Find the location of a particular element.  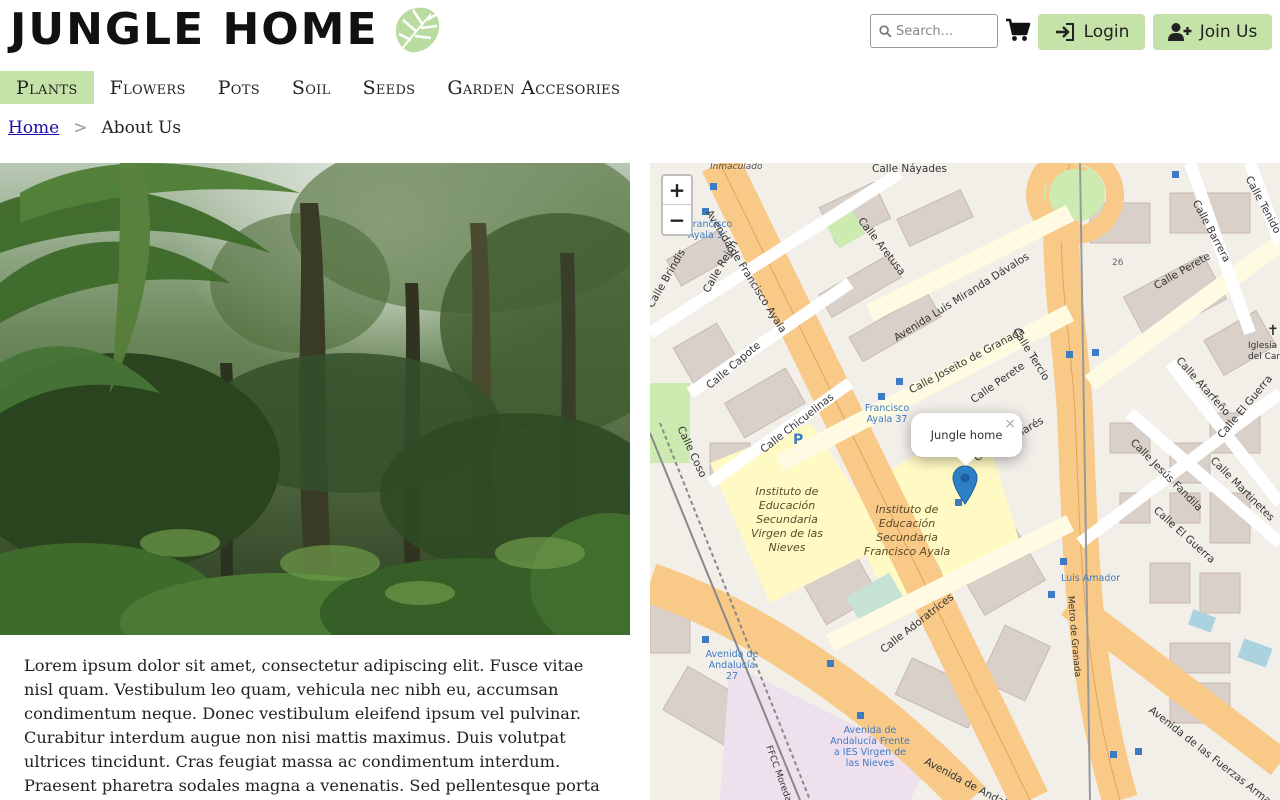

login-button: Login is located at coordinates (1091, 32).